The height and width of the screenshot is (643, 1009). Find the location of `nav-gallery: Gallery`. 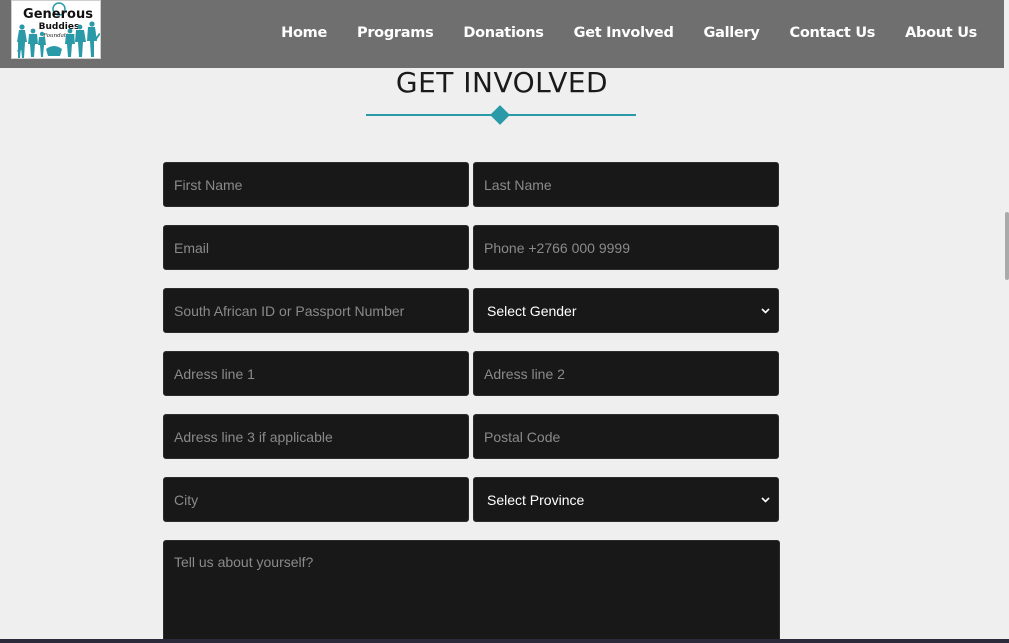

nav-gallery: Gallery is located at coordinates (732, 33).